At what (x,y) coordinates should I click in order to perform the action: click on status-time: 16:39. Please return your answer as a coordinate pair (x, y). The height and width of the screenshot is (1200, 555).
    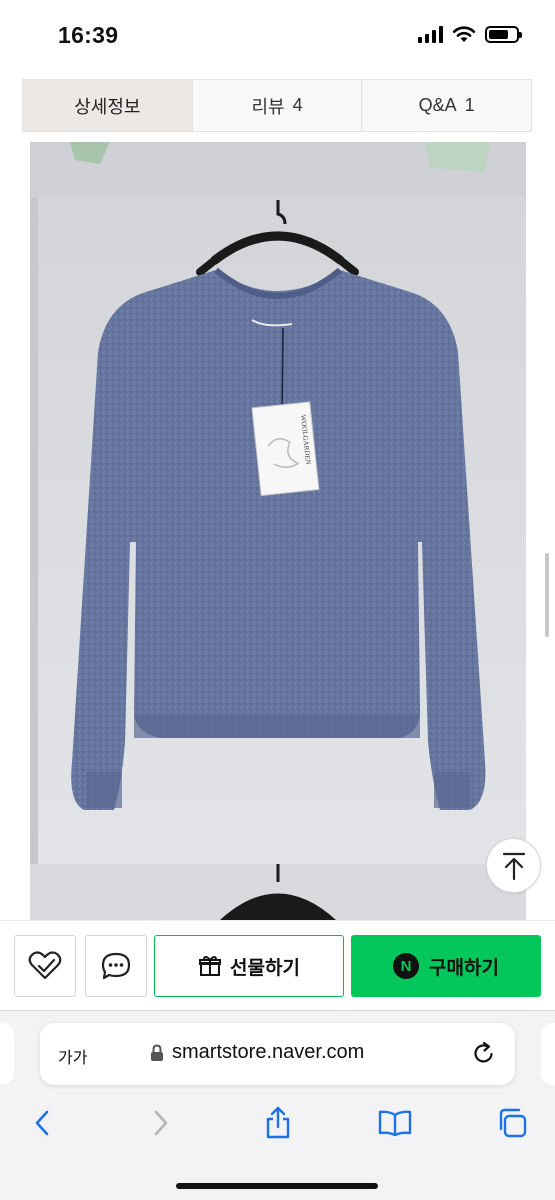
    Looking at the image, I should click on (88, 35).